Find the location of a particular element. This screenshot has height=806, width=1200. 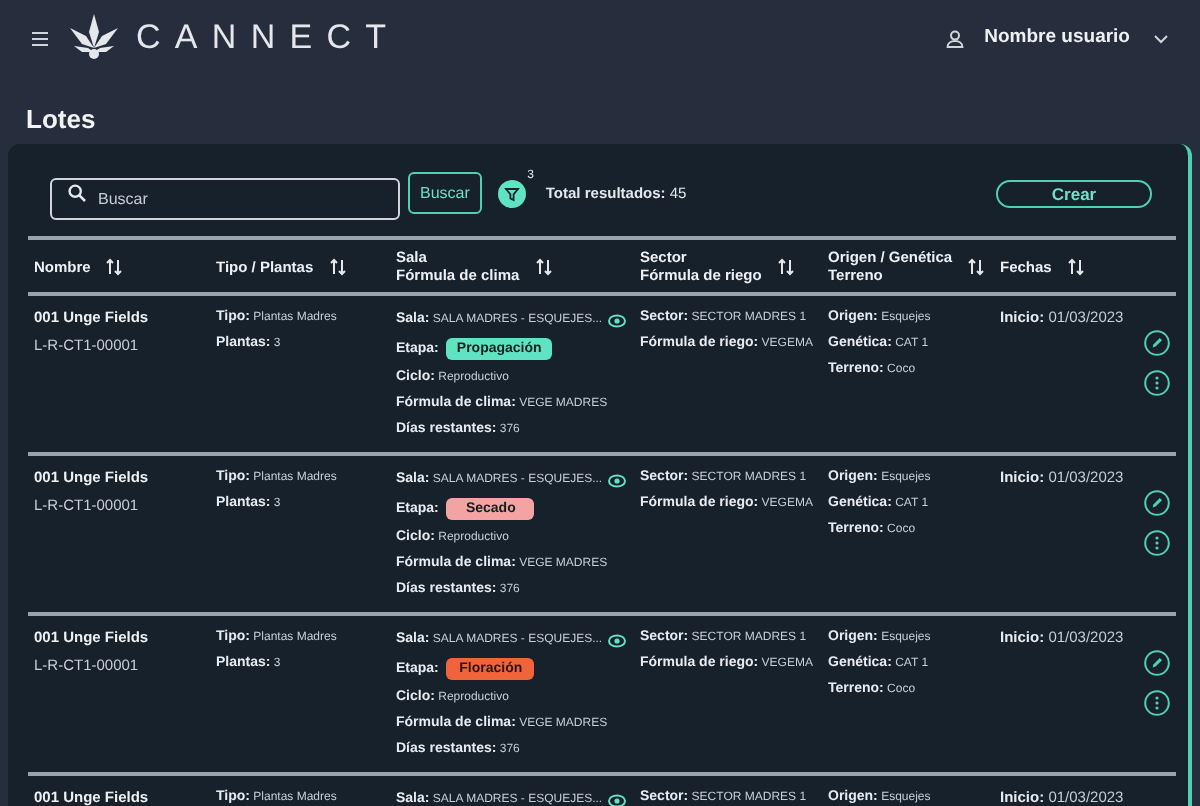

user-icon is located at coordinates (955, 38).